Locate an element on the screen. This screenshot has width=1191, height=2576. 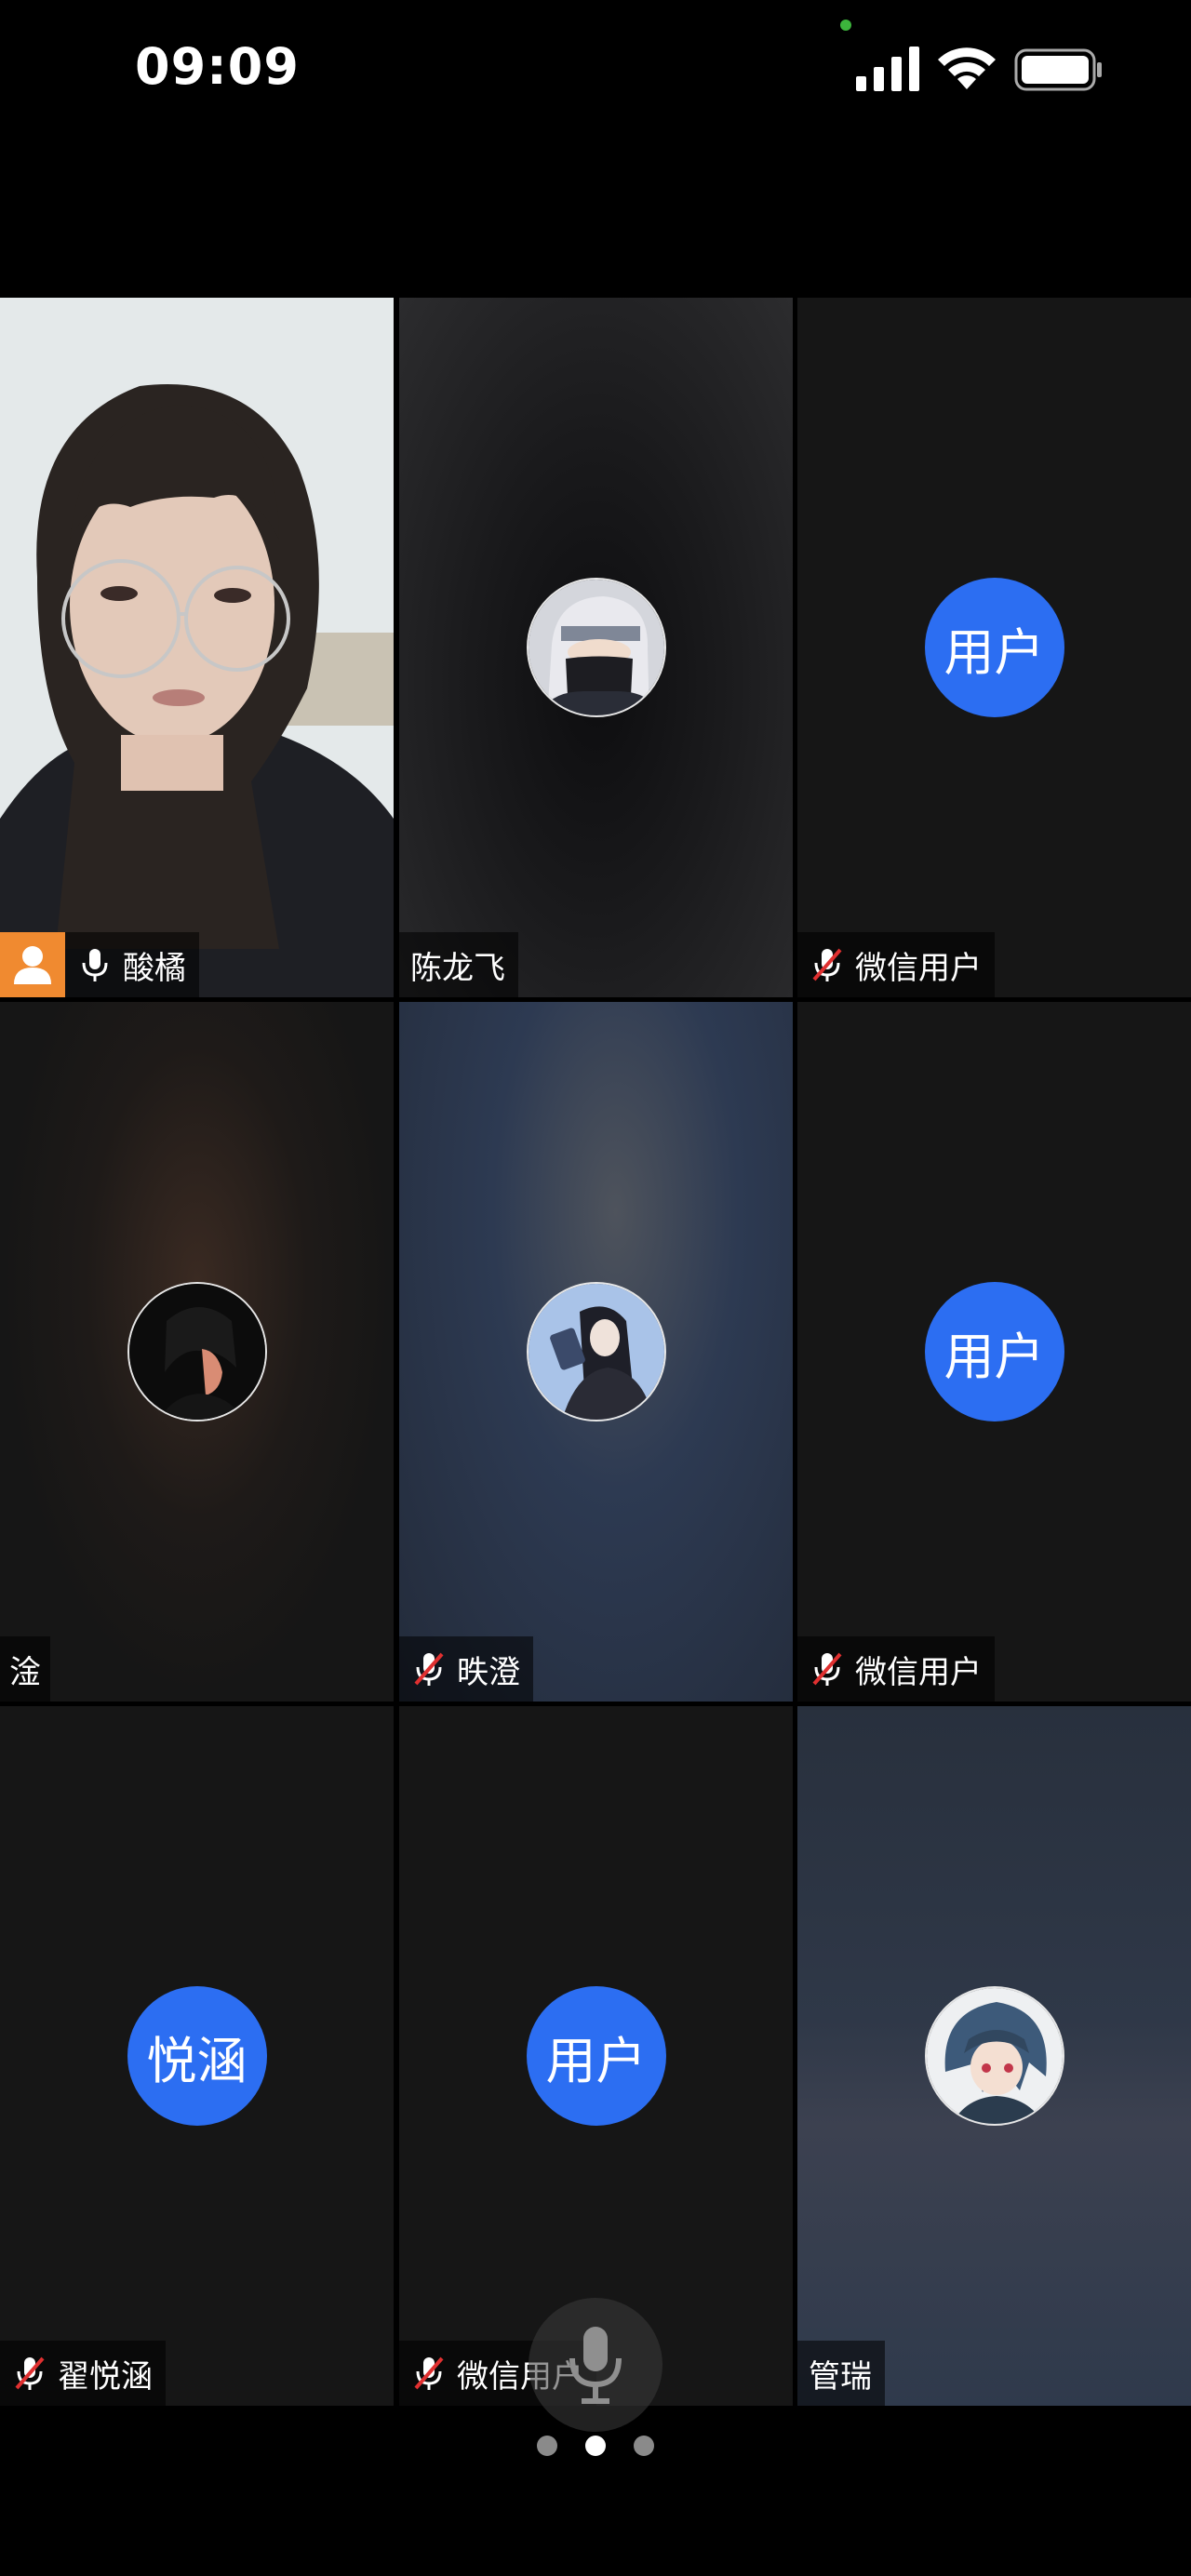
participant-tile: 悦涵 翟悦涵 is located at coordinates (197, 2056).